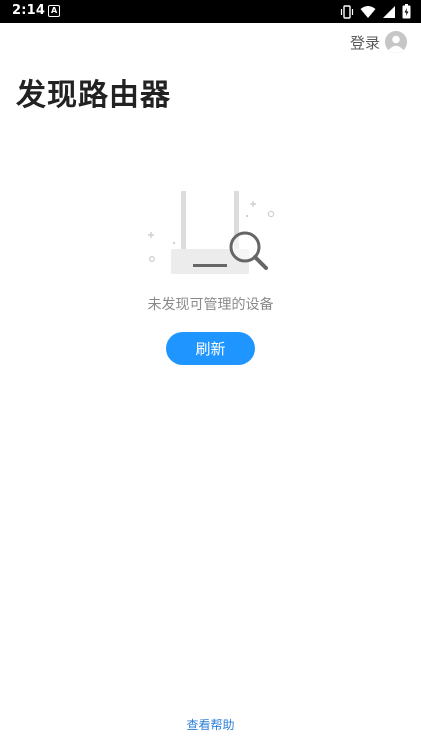  I want to click on vibrate-icon, so click(347, 11).